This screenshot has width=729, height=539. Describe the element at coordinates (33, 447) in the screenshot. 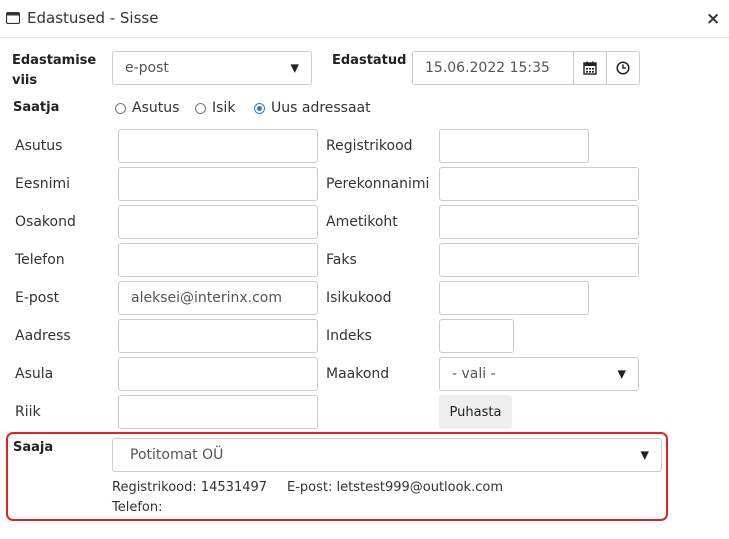

I see `saaja-label: Saaja` at that location.